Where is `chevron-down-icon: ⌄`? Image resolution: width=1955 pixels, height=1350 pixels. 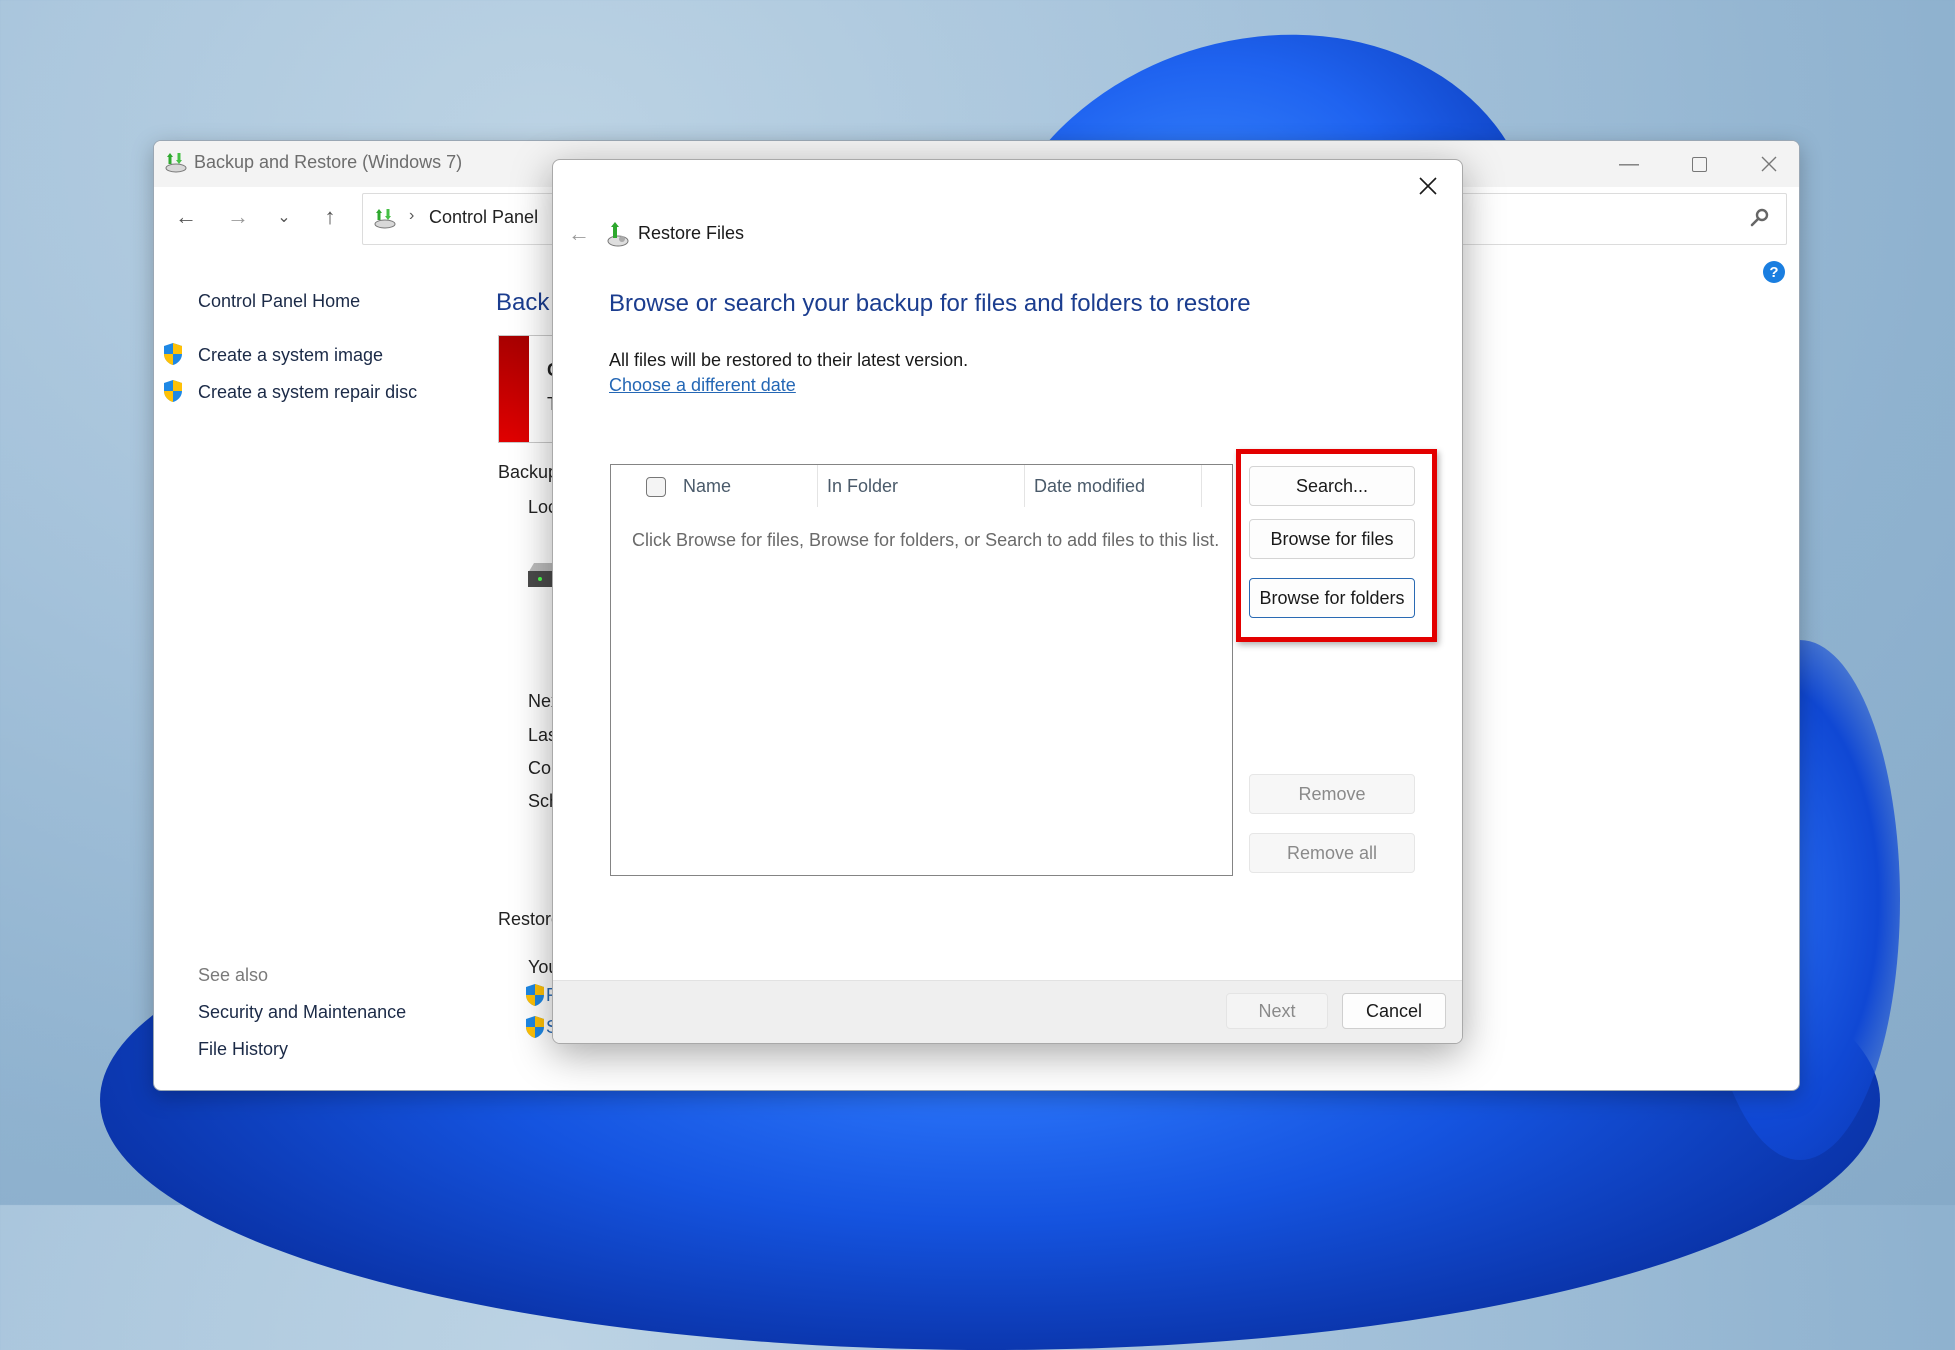
chevron-down-icon: ⌄ is located at coordinates (284, 217).